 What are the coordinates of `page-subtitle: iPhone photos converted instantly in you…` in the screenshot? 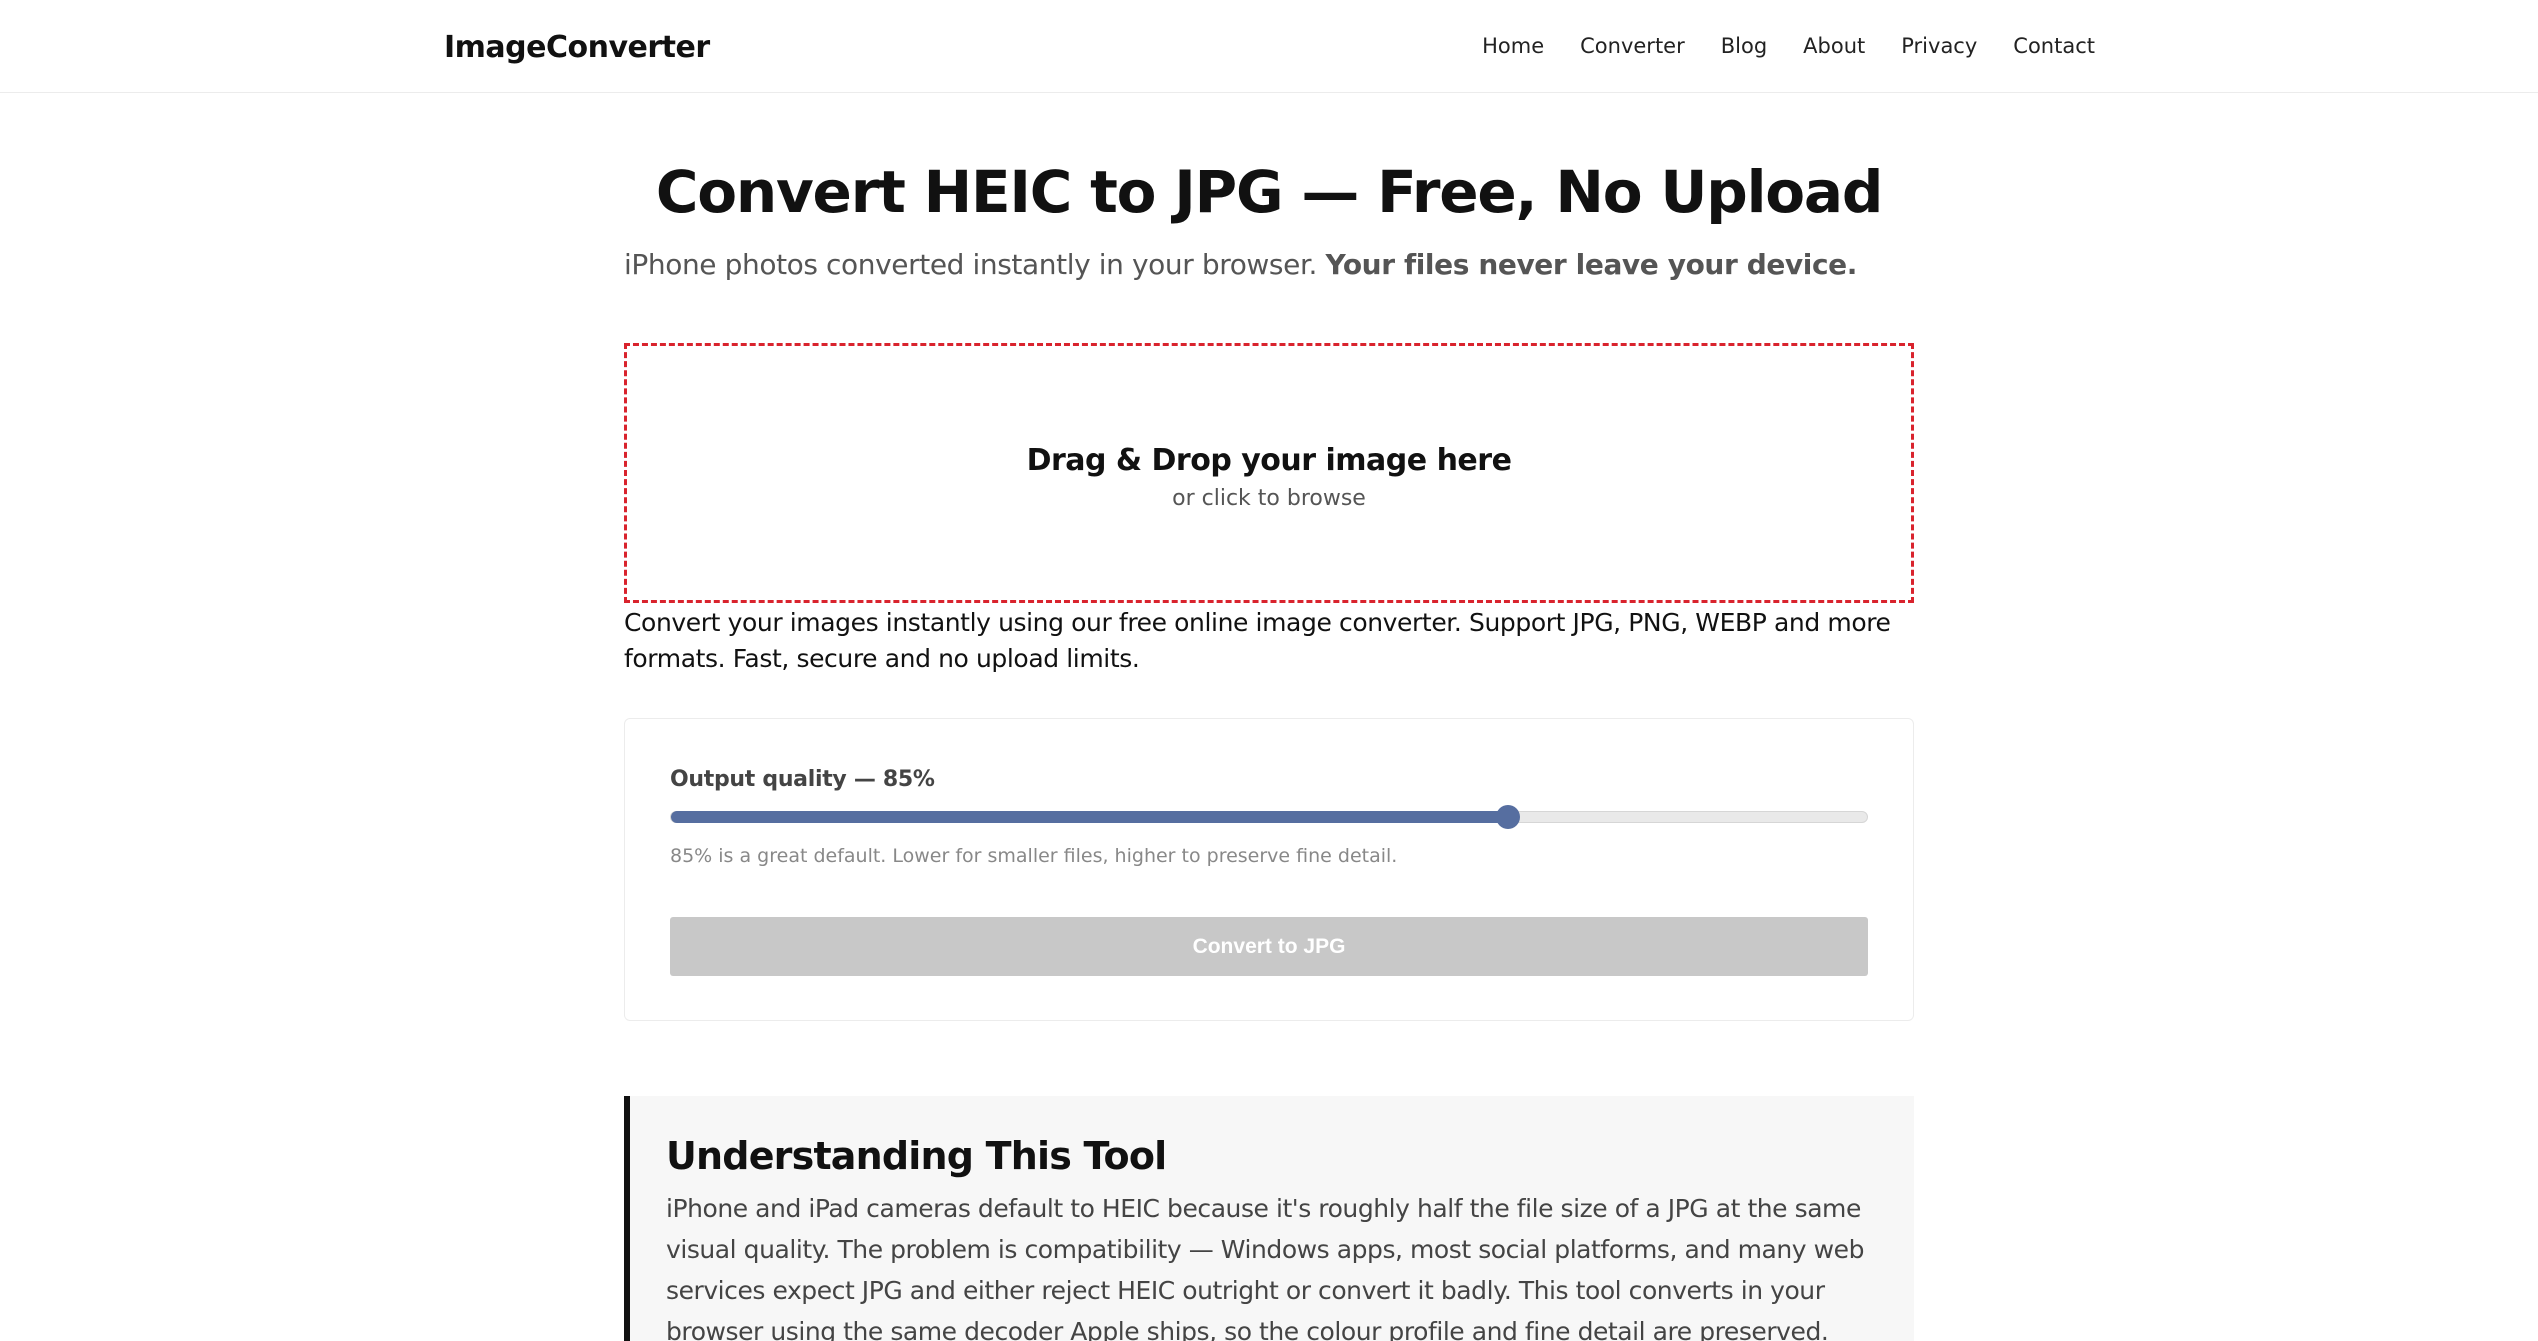 It's located at (1274, 264).